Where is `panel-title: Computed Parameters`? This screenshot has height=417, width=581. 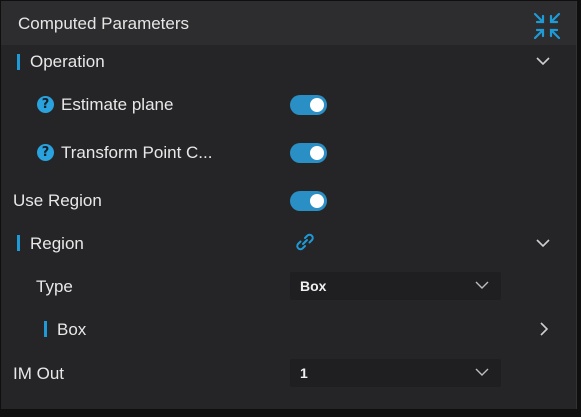
panel-title: Computed Parameters is located at coordinates (104, 23).